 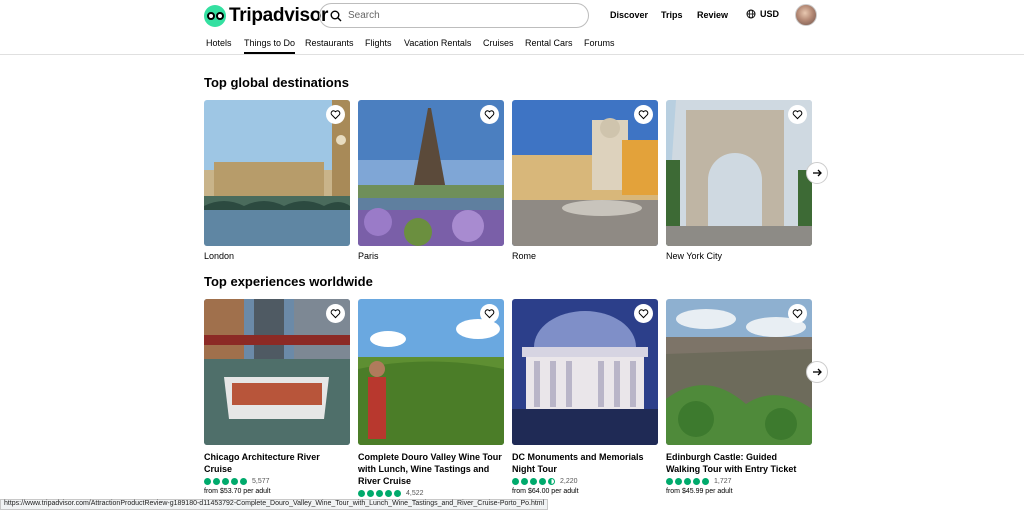 What do you see at coordinates (279, 15) in the screenshot?
I see `logo-text: Tripadvisor` at bounding box center [279, 15].